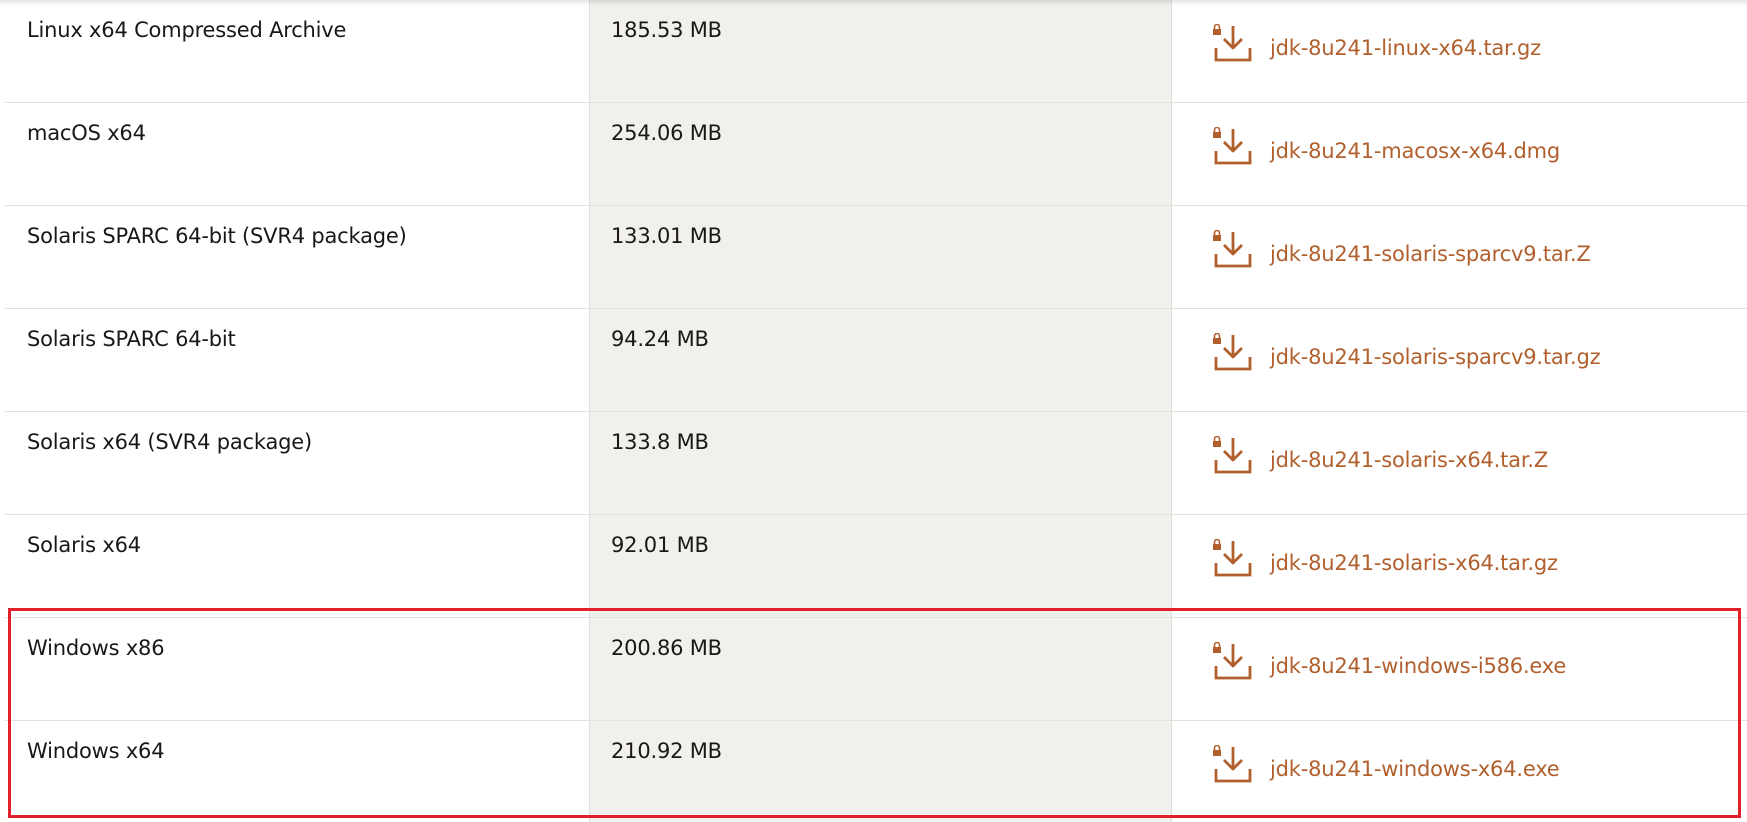 The height and width of the screenshot is (822, 1747). I want to click on platform-cell: Windows x86, so click(96, 648).